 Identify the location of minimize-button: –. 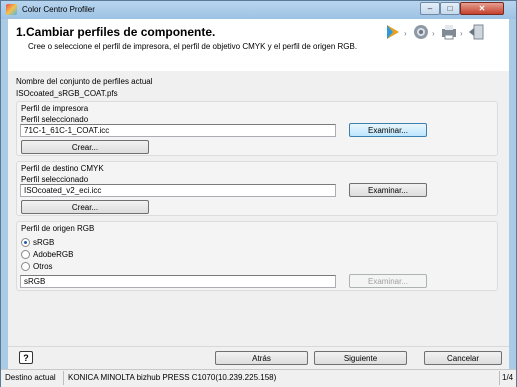
(430, 8).